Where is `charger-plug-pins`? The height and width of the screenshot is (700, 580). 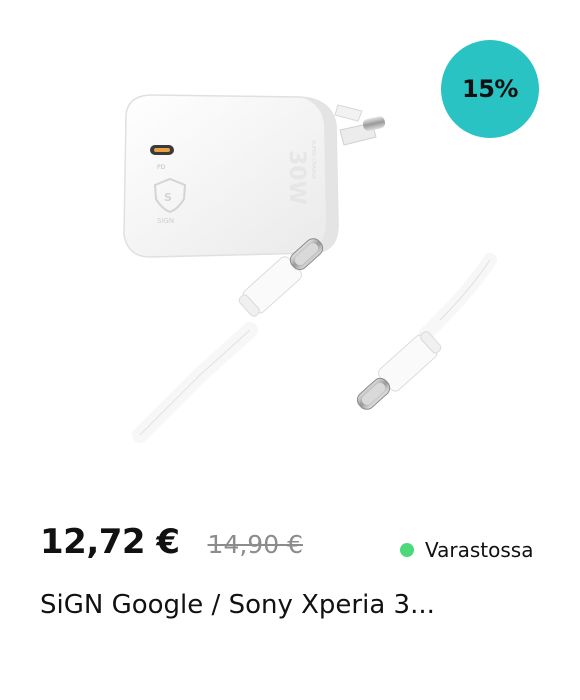
charger-plug-pins is located at coordinates (360, 125).